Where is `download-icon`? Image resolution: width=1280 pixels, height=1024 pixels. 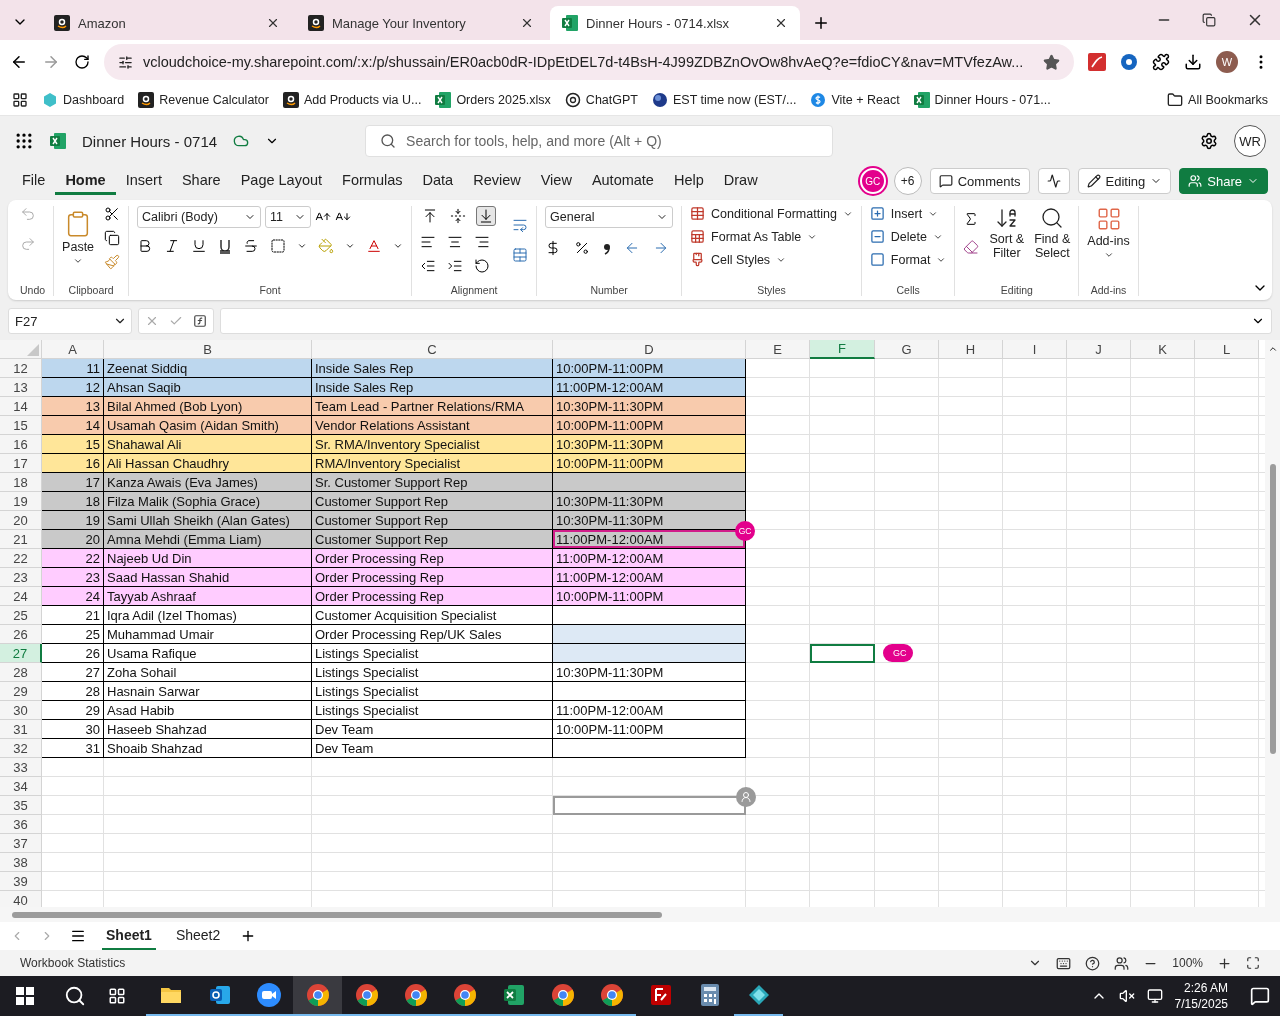
download-icon is located at coordinates (1193, 62).